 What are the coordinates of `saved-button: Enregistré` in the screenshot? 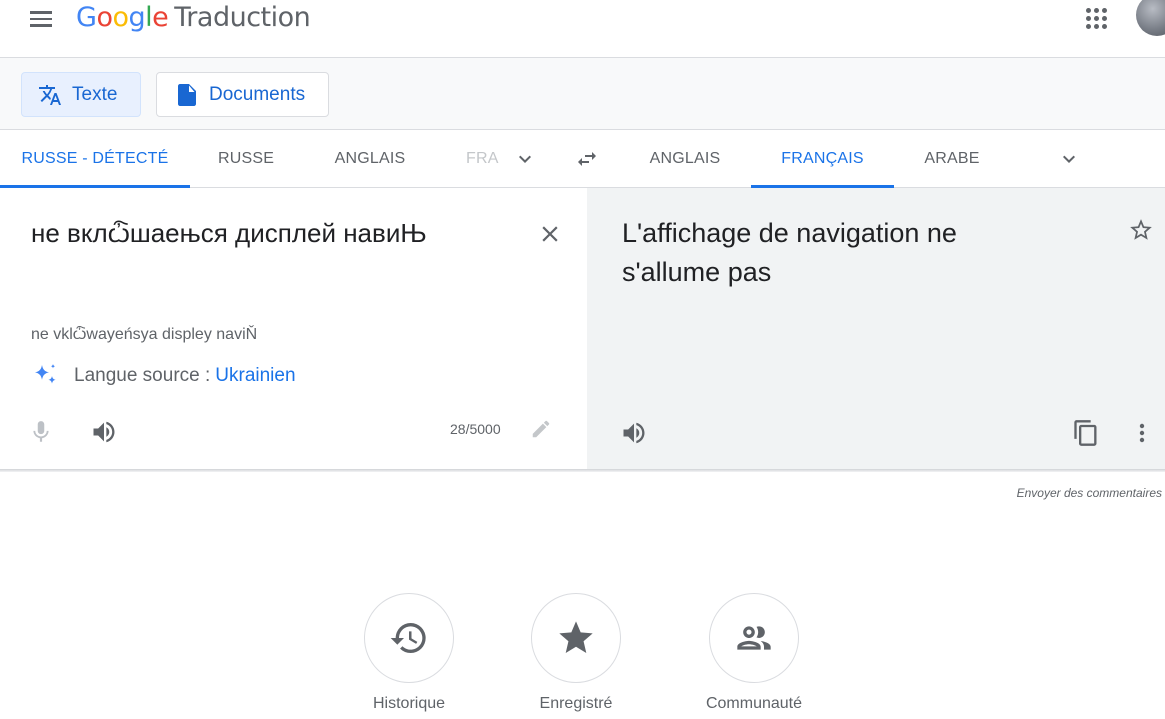 It's located at (576, 653).